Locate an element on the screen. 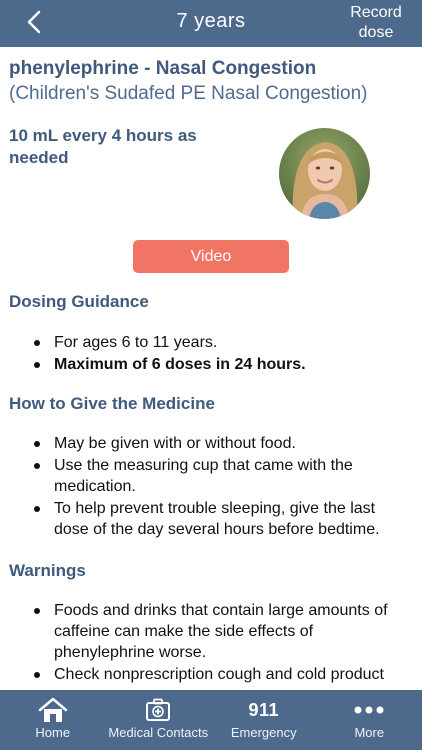  tab-emergency: 911 Emergency is located at coordinates (264, 720).